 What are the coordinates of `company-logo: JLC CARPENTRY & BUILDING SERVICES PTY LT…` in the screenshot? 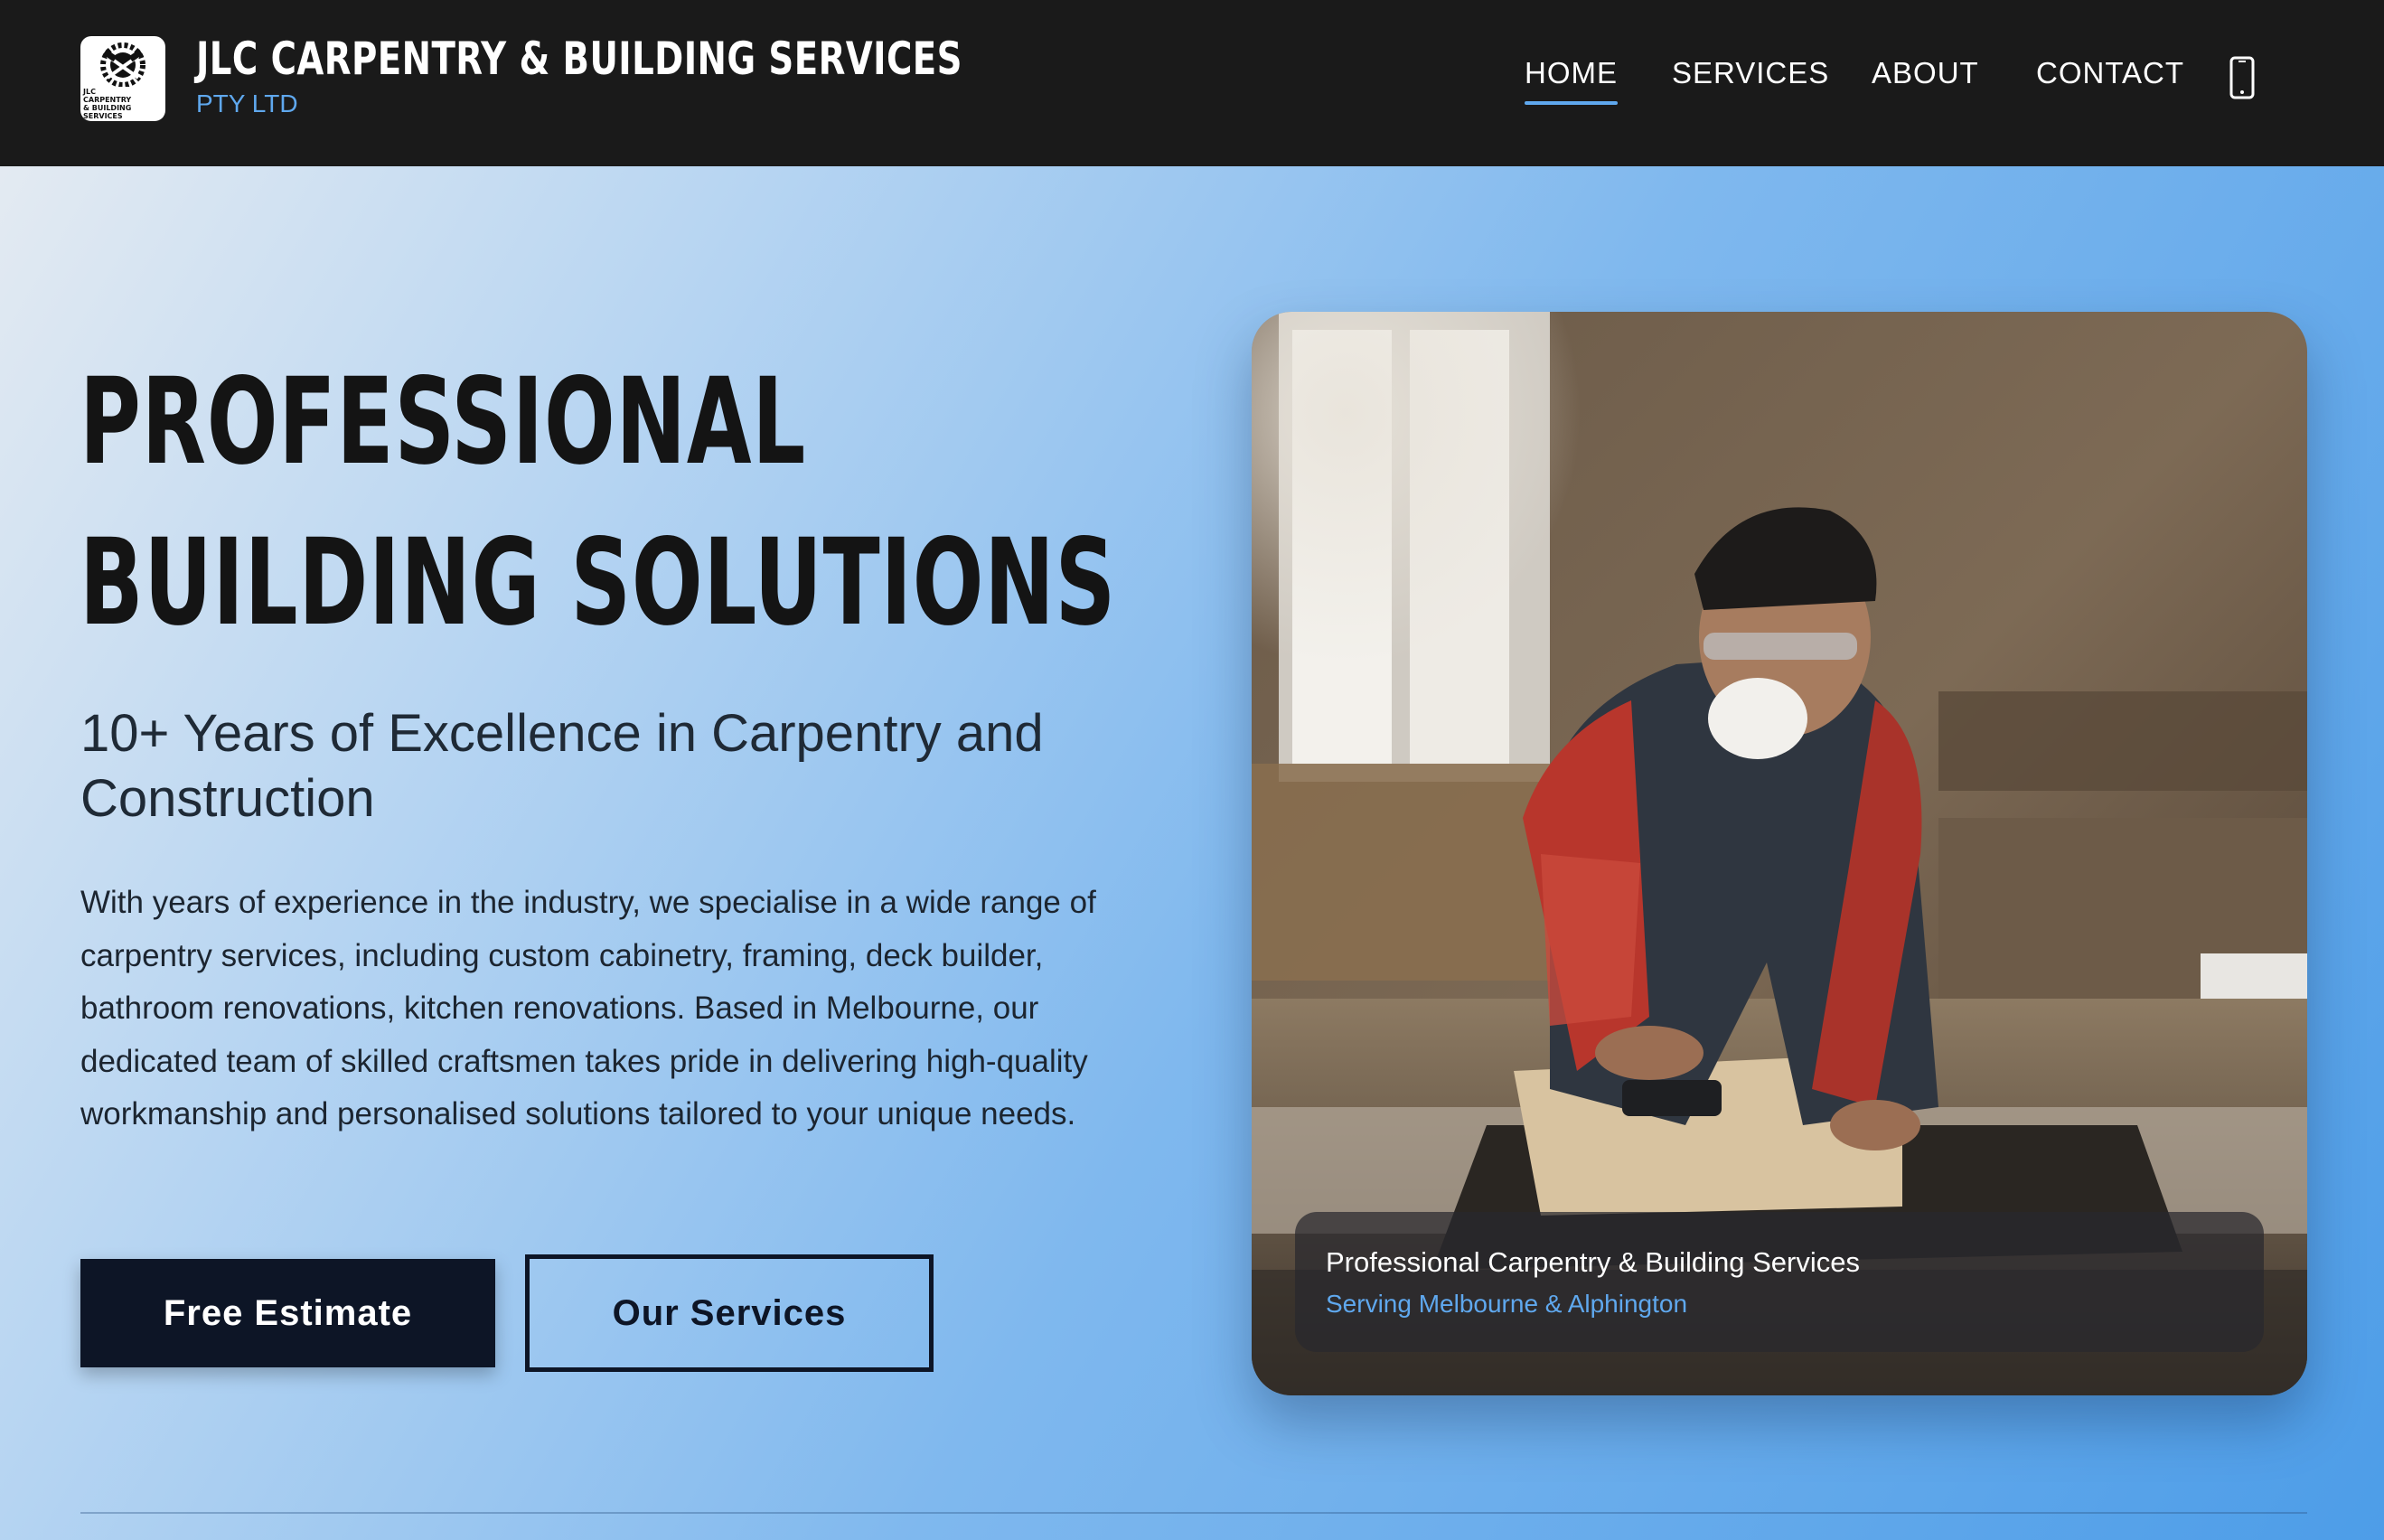 It's located at (123, 78).